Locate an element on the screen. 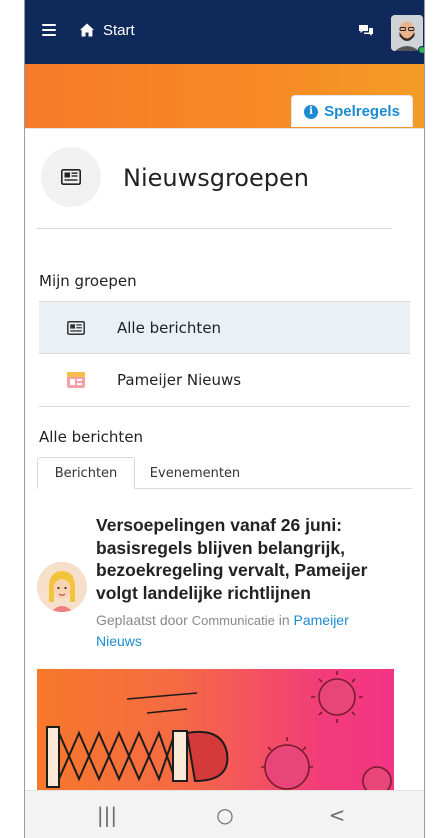 The width and height of the screenshot is (444, 838). page-header: Nieuwsgroepen is located at coordinates (224, 178).